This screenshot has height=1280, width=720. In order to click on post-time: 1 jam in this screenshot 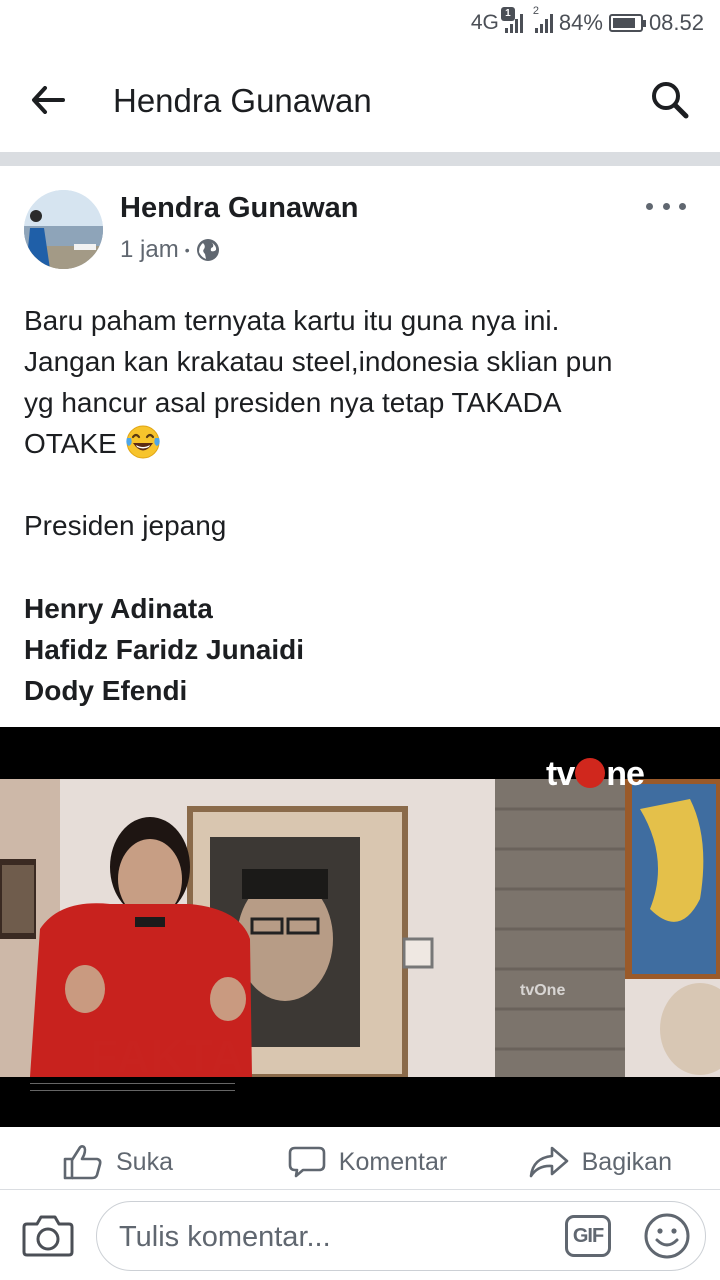, I will do `click(149, 250)`.